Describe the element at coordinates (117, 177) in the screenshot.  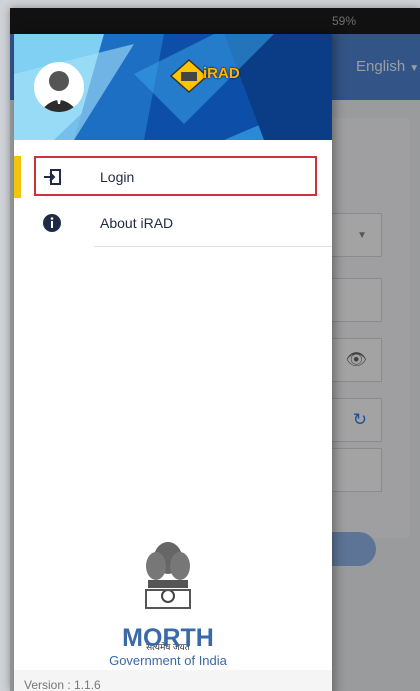
I see `menu-item-label: Login` at that location.